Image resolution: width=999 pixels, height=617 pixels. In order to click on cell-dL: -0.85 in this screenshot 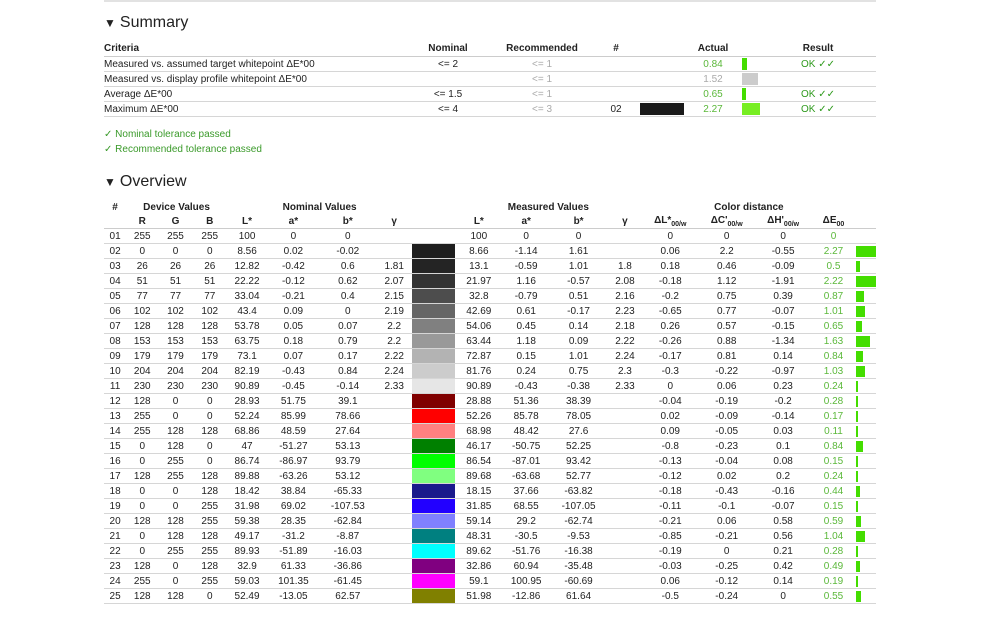, I will do `click(670, 536)`.